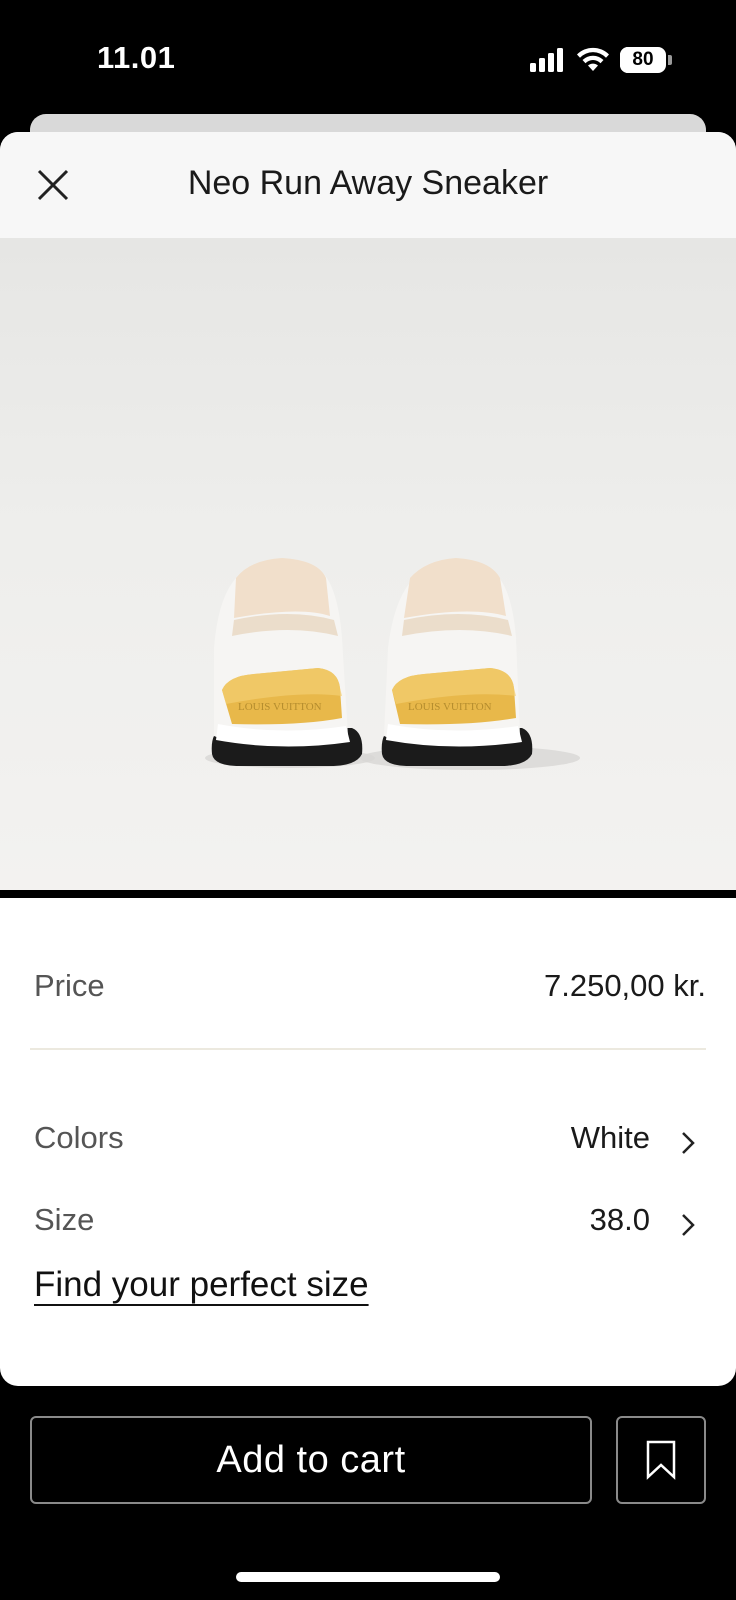 The image size is (736, 1600). I want to click on colors-label: Colors, so click(79, 1137).